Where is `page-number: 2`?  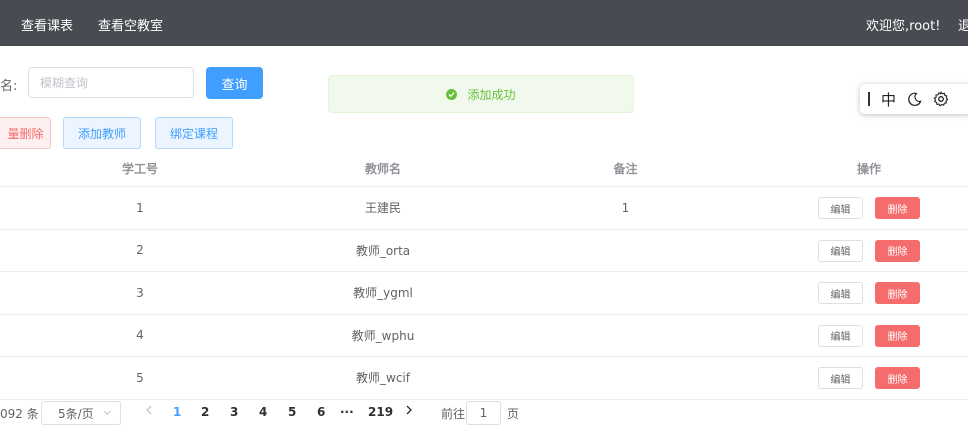 page-number: 2 is located at coordinates (205, 412).